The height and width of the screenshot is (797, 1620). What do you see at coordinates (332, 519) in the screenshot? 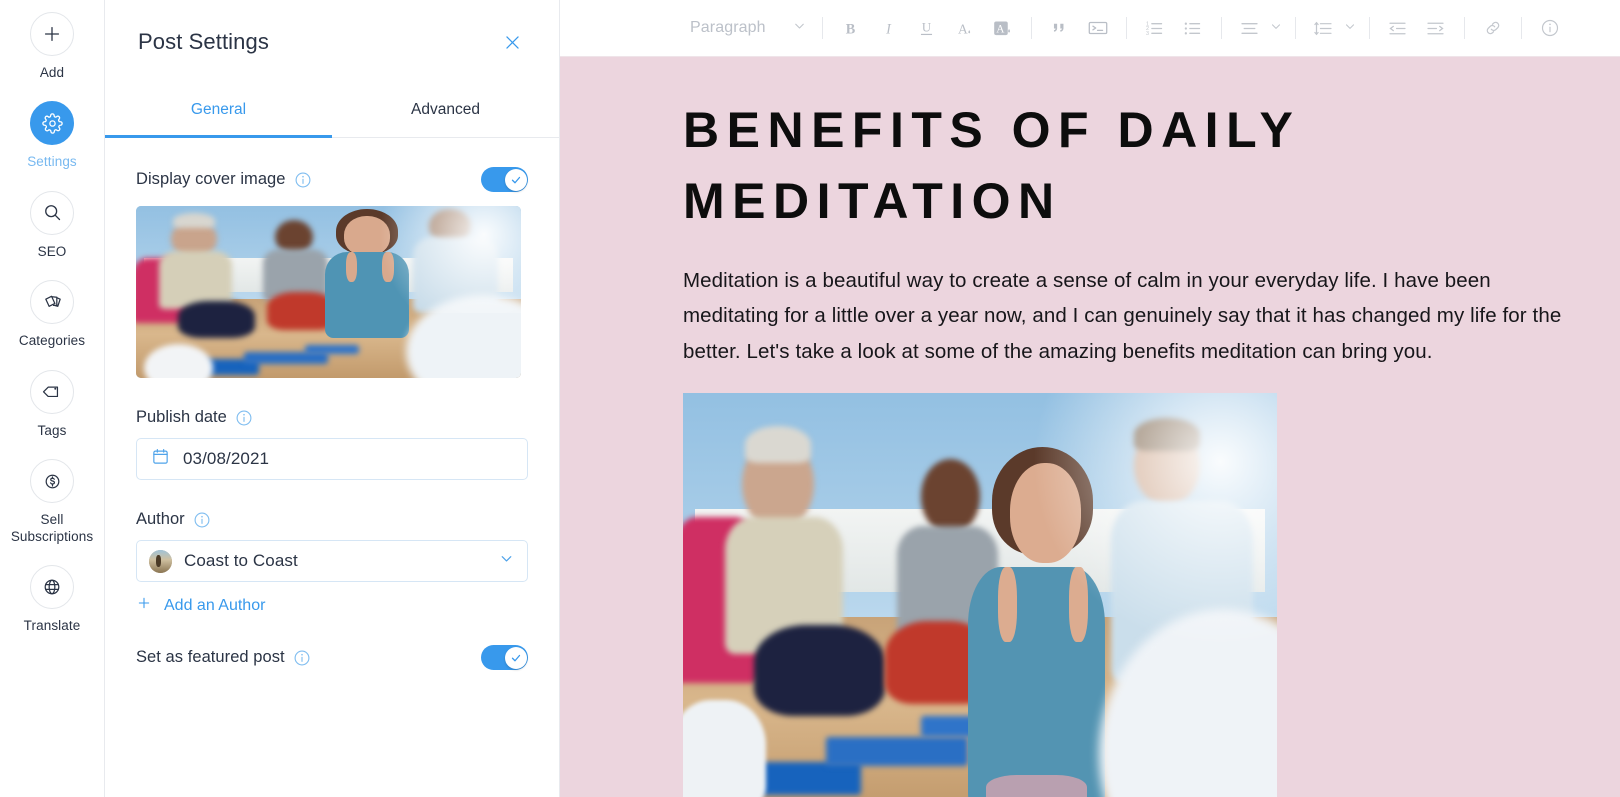
I see `author-label-row: Author` at bounding box center [332, 519].